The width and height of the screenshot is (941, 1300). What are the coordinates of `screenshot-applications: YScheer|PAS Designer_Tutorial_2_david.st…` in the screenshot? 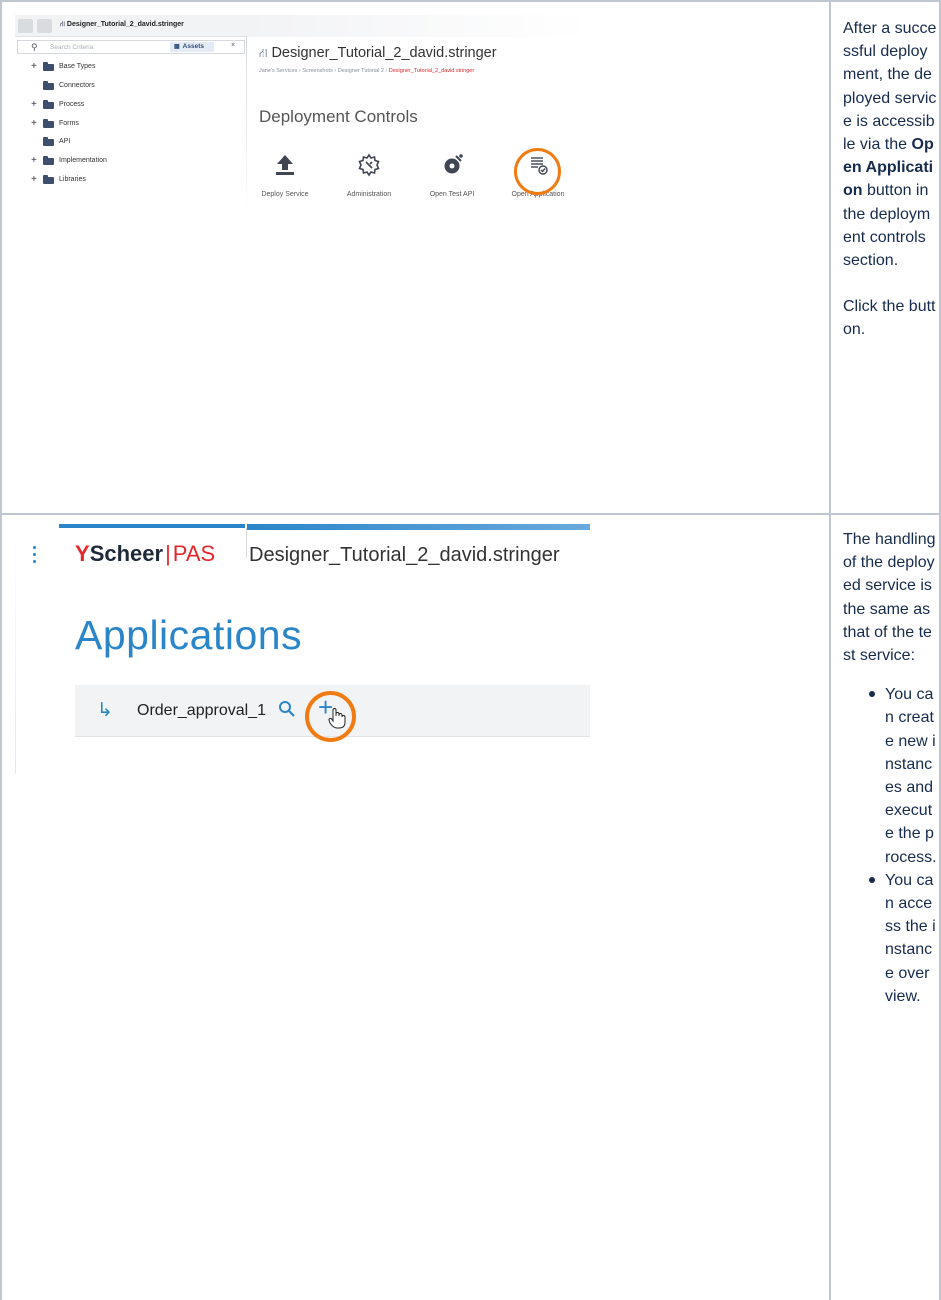 It's located at (302, 649).